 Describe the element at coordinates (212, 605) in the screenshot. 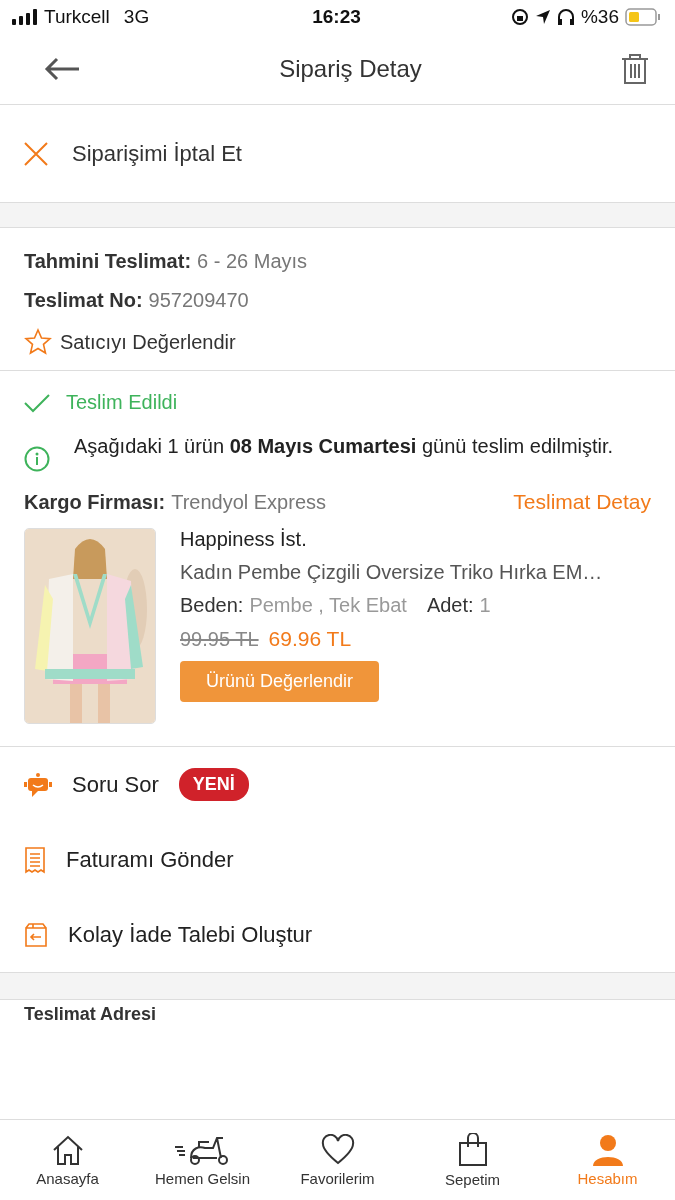

I see `size-label: Beden:` at that location.